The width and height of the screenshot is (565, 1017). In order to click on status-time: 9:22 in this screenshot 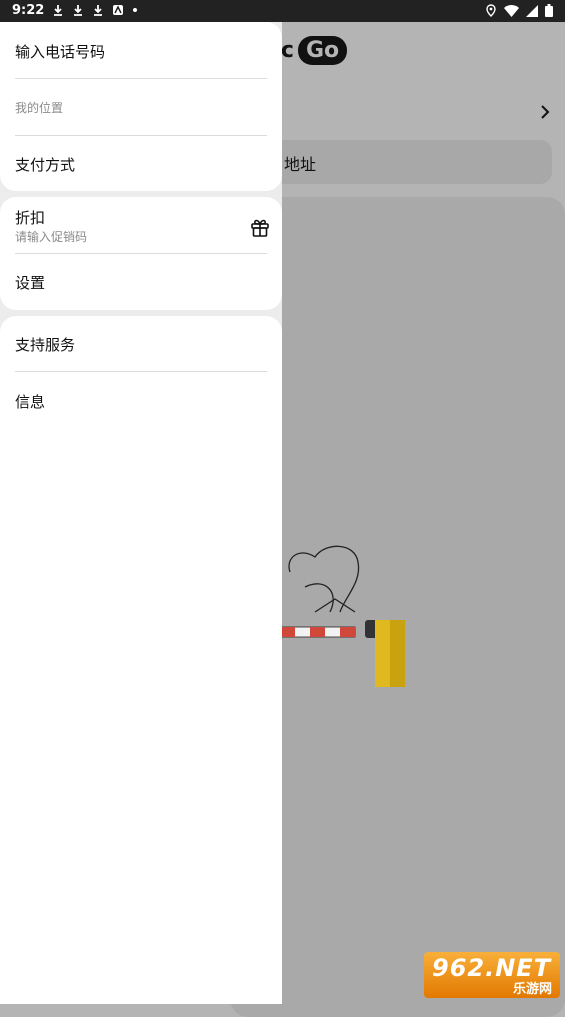, I will do `click(28, 10)`.